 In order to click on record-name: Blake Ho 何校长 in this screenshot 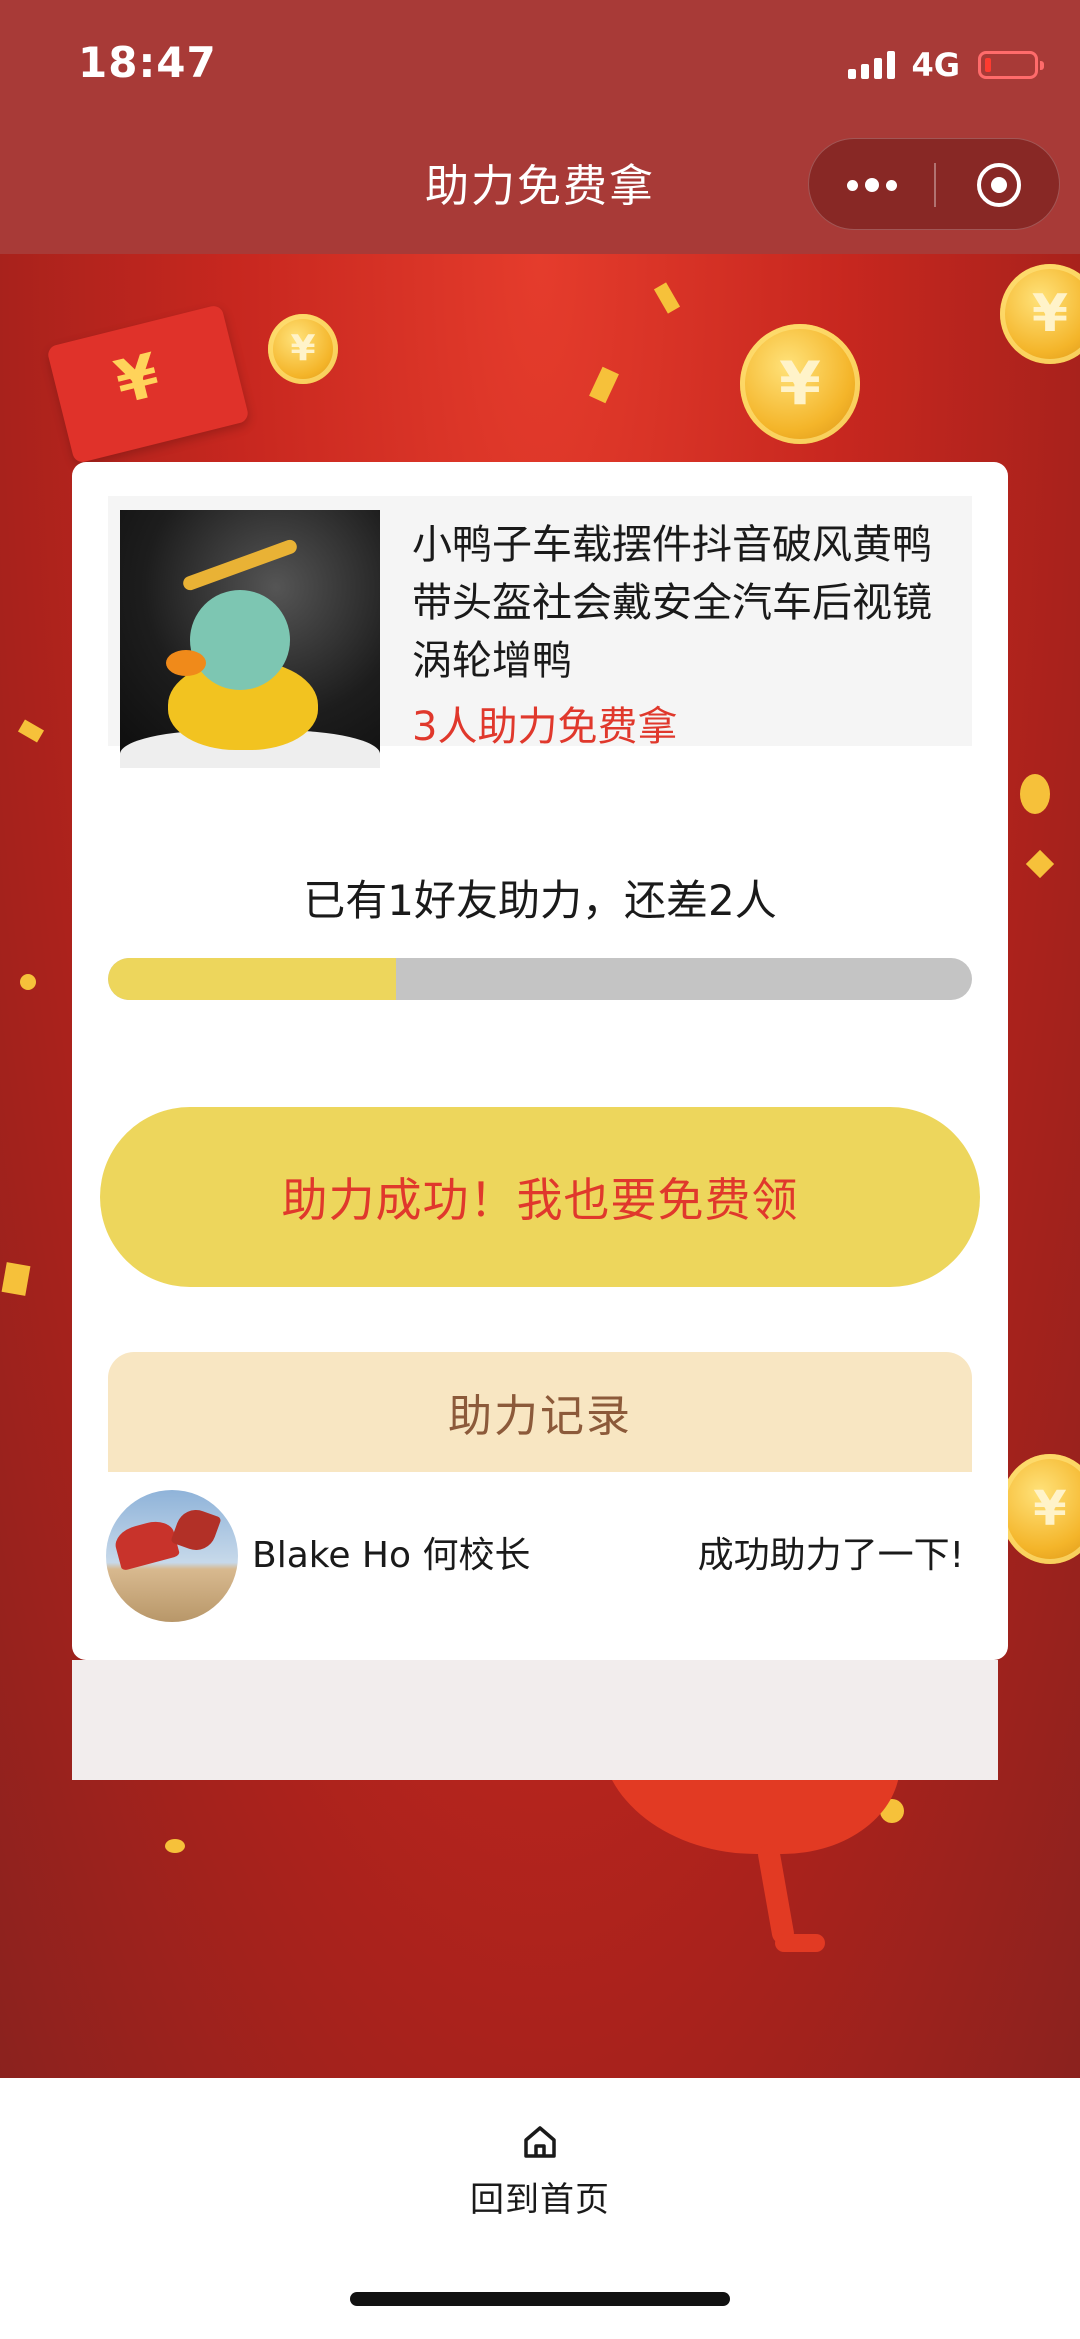, I will do `click(391, 1555)`.